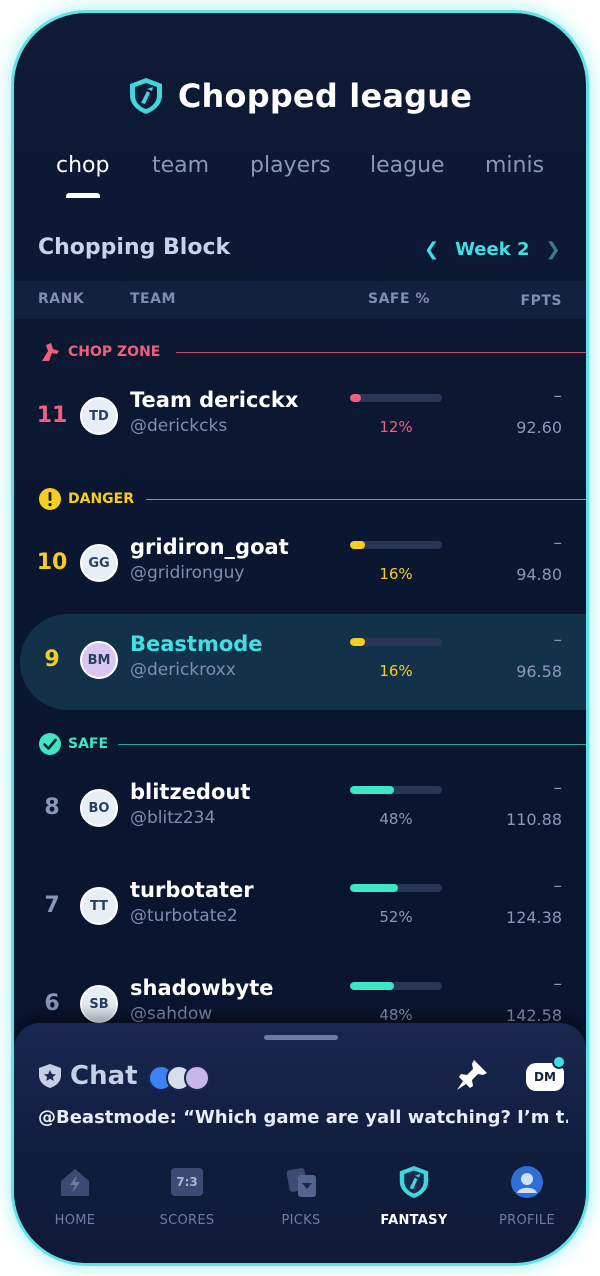  What do you see at coordinates (301, 1182) in the screenshot?
I see `picks-icon` at bounding box center [301, 1182].